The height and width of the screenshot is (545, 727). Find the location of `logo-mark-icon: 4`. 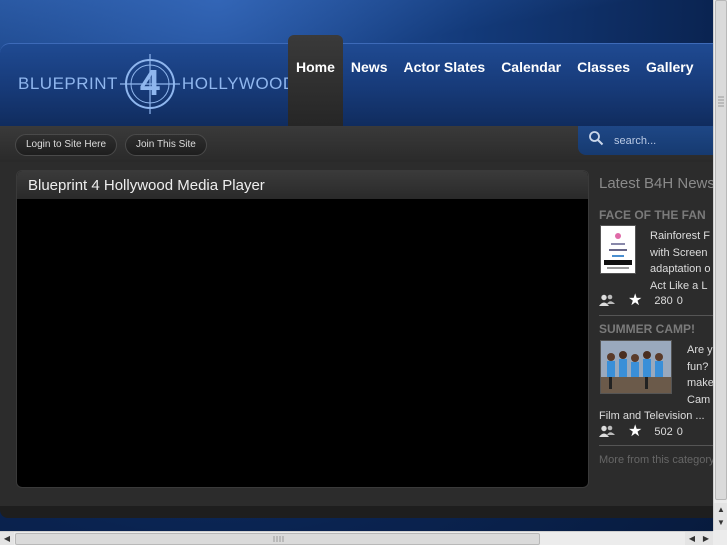

logo-mark-icon: 4 is located at coordinates (149, 84).